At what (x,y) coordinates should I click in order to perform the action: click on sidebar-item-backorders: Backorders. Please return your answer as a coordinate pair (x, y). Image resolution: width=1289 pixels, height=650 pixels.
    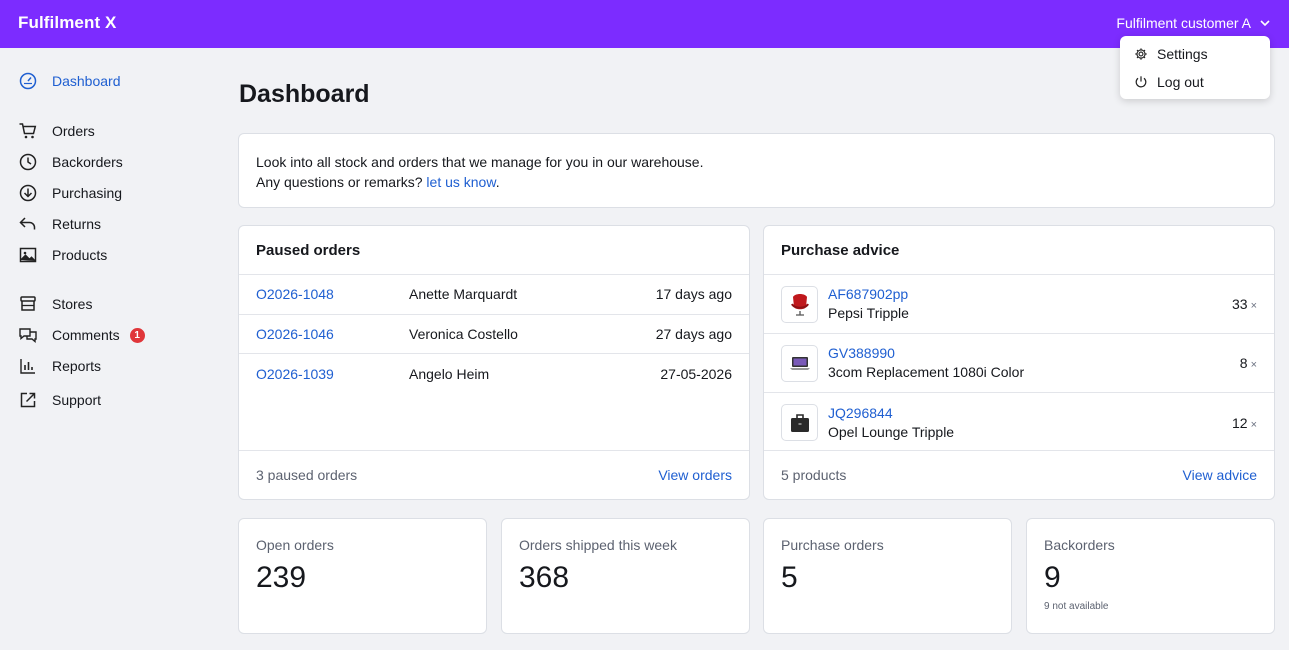
    Looking at the image, I should click on (70, 162).